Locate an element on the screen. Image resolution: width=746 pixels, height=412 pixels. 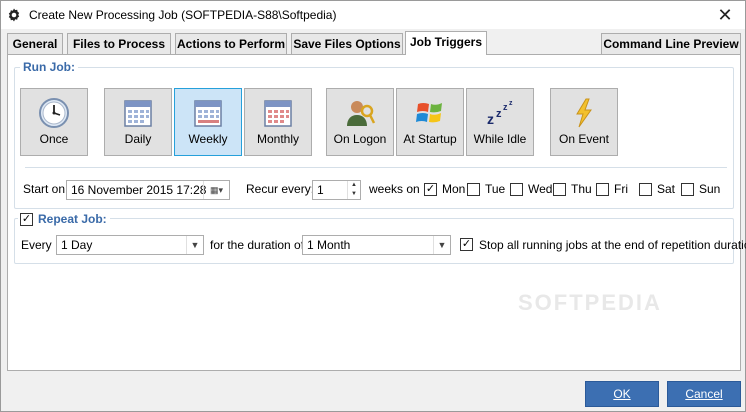
day-sun-label: Sun is located at coordinates (710, 189).